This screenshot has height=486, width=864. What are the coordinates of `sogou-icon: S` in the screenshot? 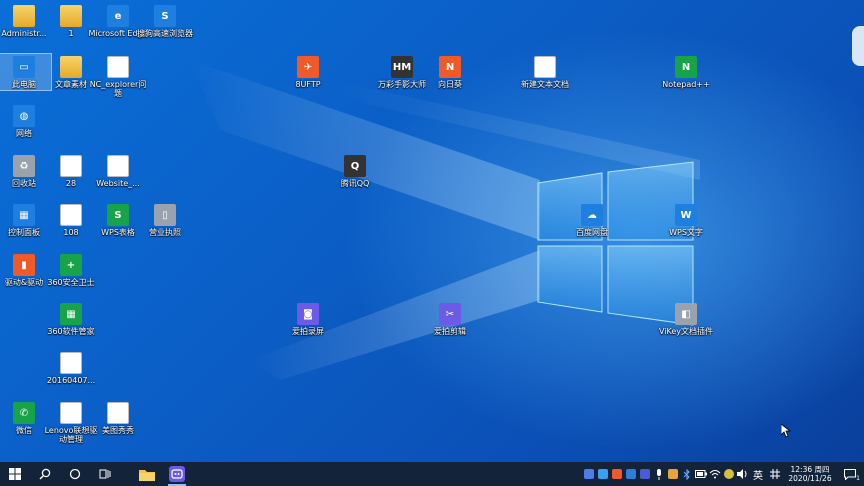 It's located at (165, 16).